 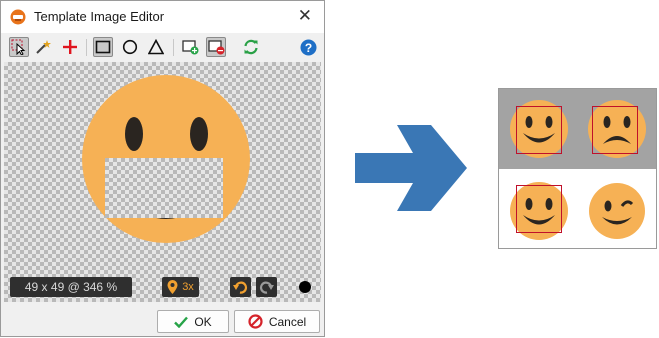 I want to click on add-point-button, so click(x=70, y=47).